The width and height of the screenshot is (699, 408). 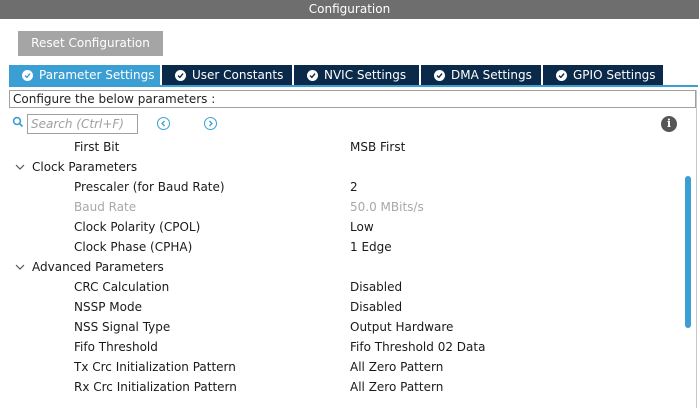 I want to click on param-row-first-bit: First Bit MSB First, so click(x=340, y=148).